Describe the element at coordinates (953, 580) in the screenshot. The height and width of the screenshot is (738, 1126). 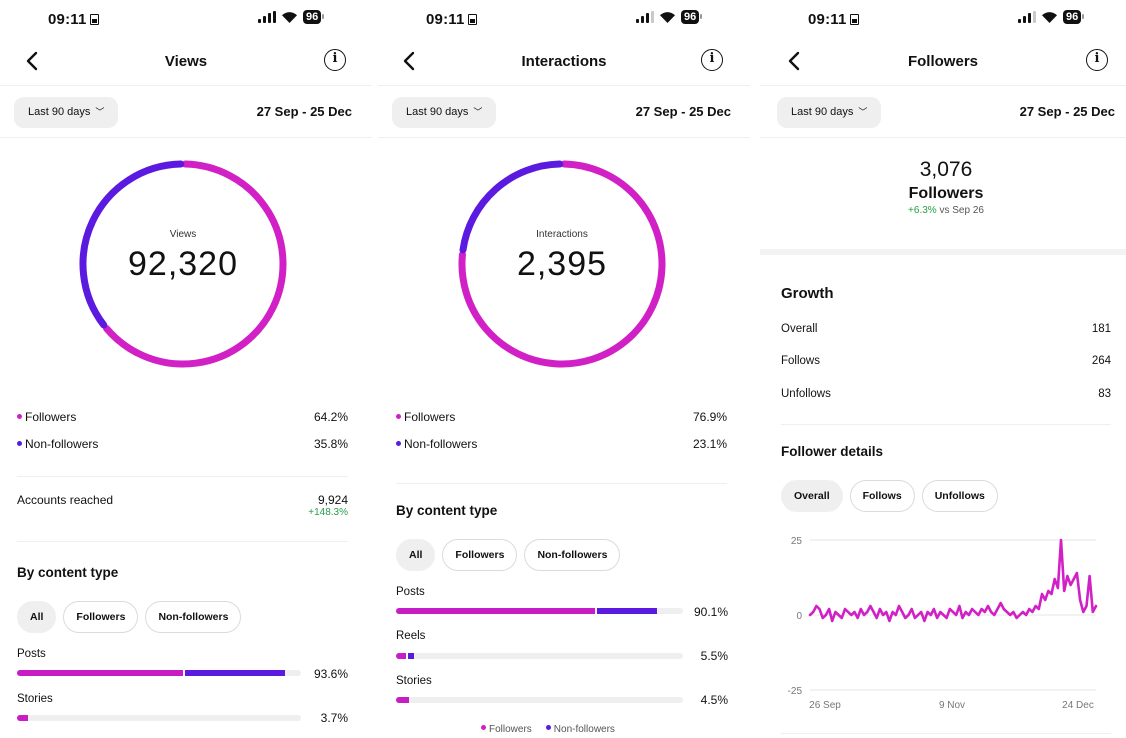
I see `series-line-overall` at that location.